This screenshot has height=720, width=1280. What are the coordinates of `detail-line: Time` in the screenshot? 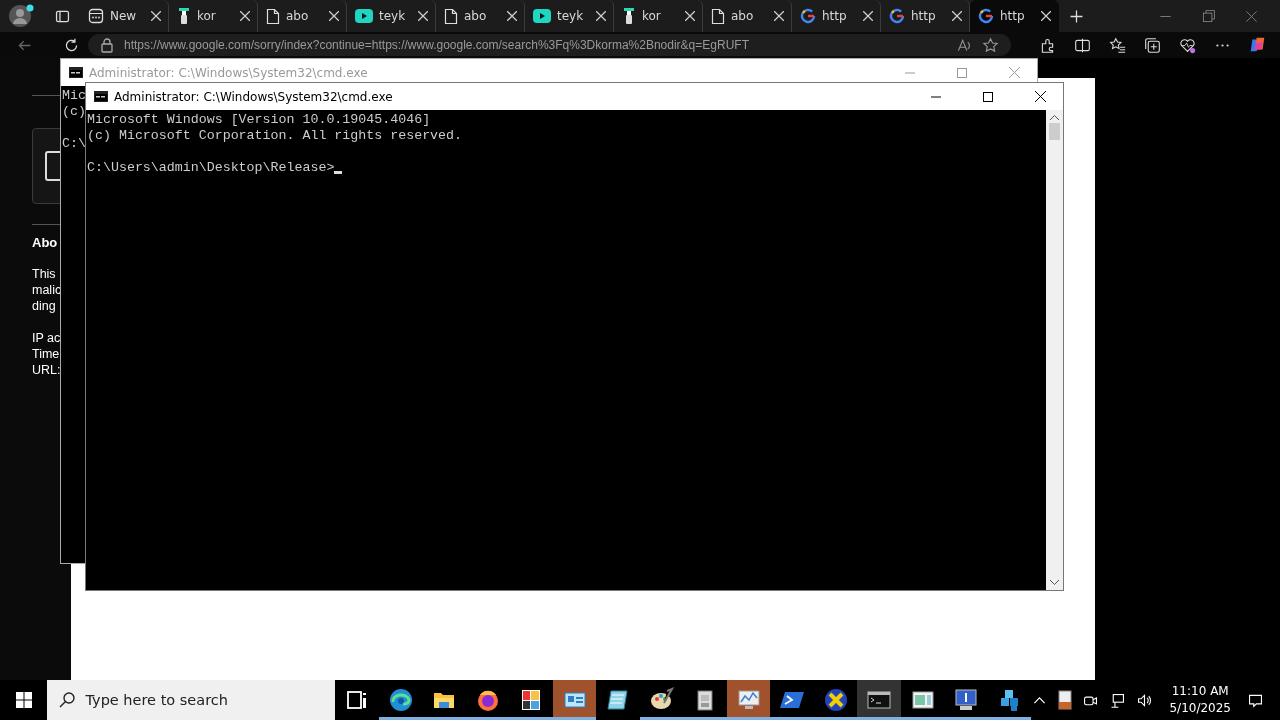 It's located at (46, 354).